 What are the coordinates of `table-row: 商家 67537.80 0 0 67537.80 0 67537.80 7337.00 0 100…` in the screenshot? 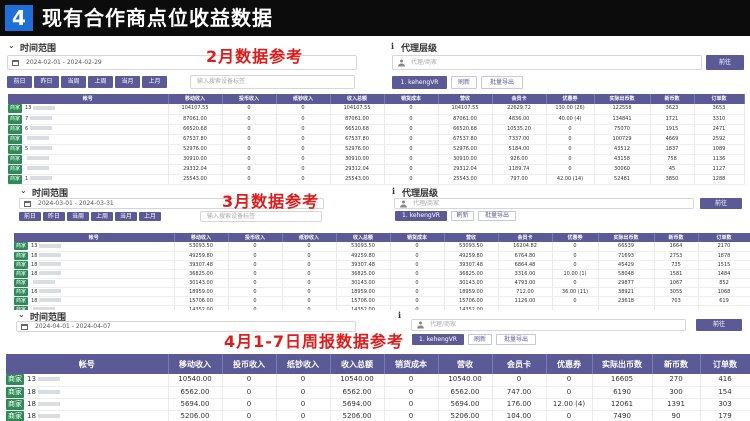 It's located at (376, 139).